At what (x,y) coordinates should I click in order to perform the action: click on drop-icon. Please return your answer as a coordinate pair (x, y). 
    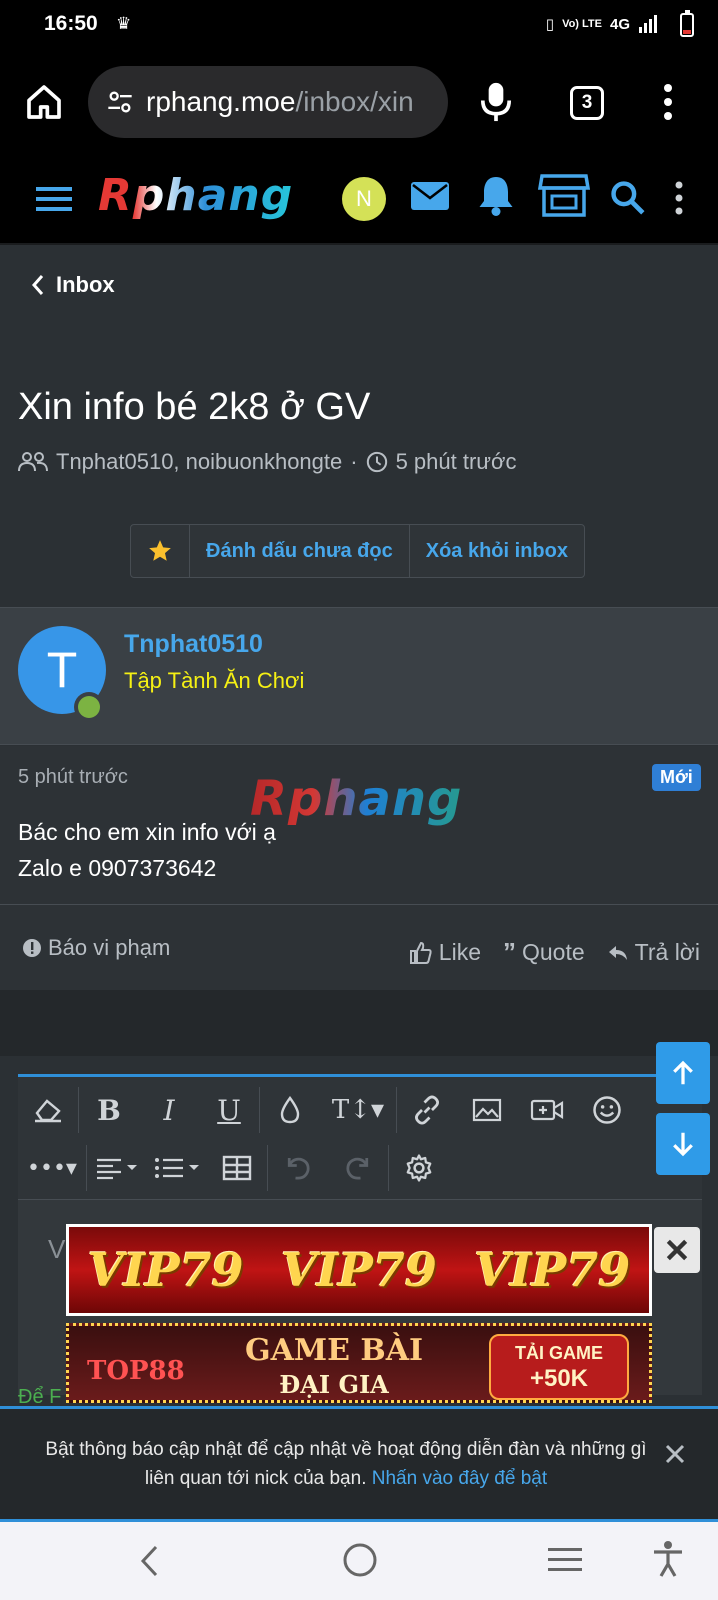
    Looking at the image, I should click on (290, 1110).